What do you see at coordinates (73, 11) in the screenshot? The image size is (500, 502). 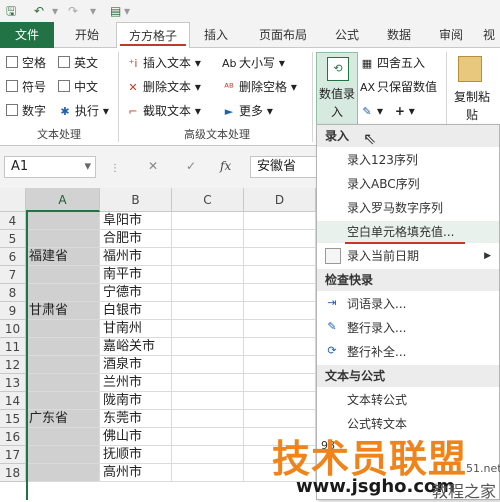 I see `redo-icon: ↷` at bounding box center [73, 11].